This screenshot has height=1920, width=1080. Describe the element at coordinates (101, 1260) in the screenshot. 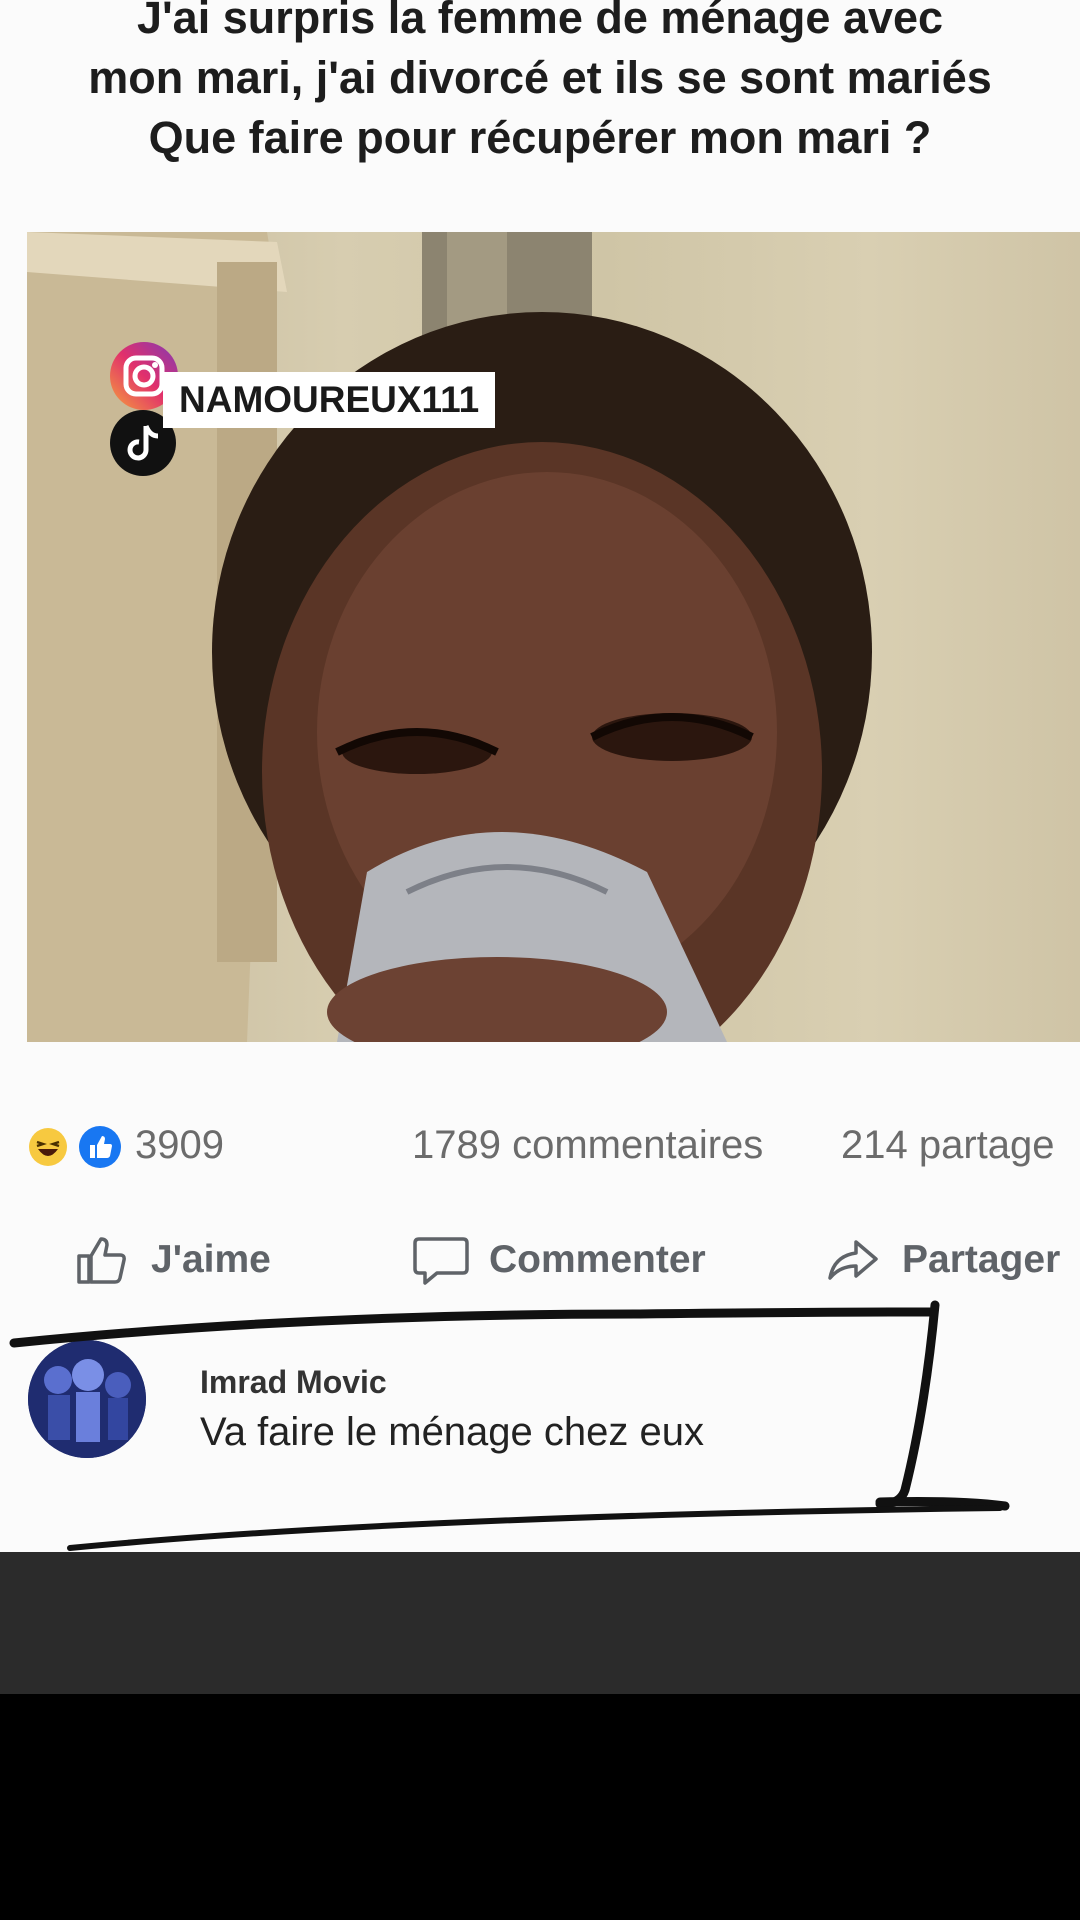

I see `thumbs-up-icon` at that location.